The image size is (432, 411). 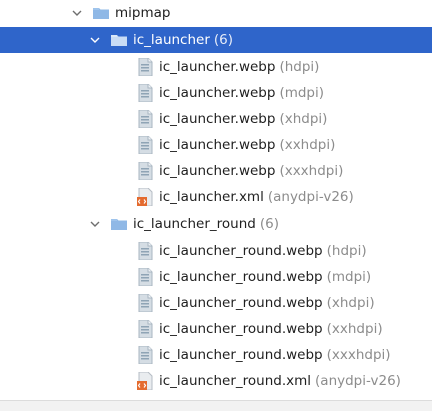 I want to click on tree-node-ic-launcher: ic_launcher (6), so click(x=216, y=40).